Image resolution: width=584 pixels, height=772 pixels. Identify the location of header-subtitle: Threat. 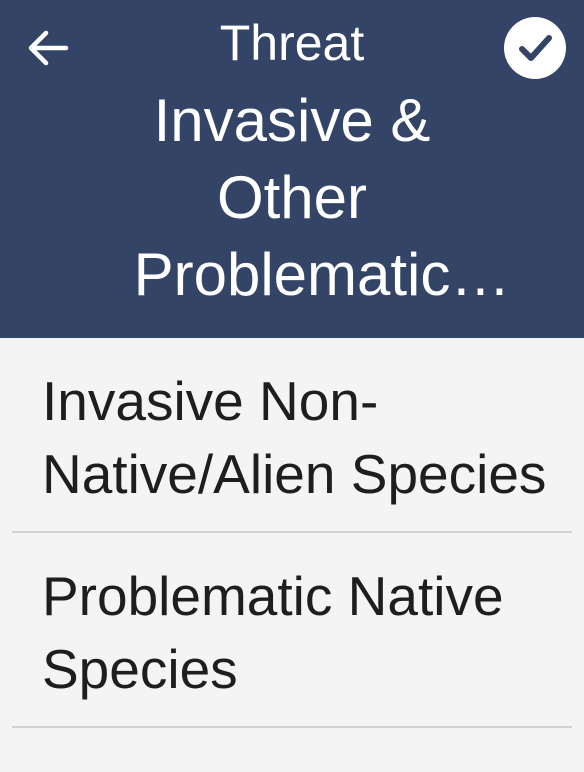
(292, 43).